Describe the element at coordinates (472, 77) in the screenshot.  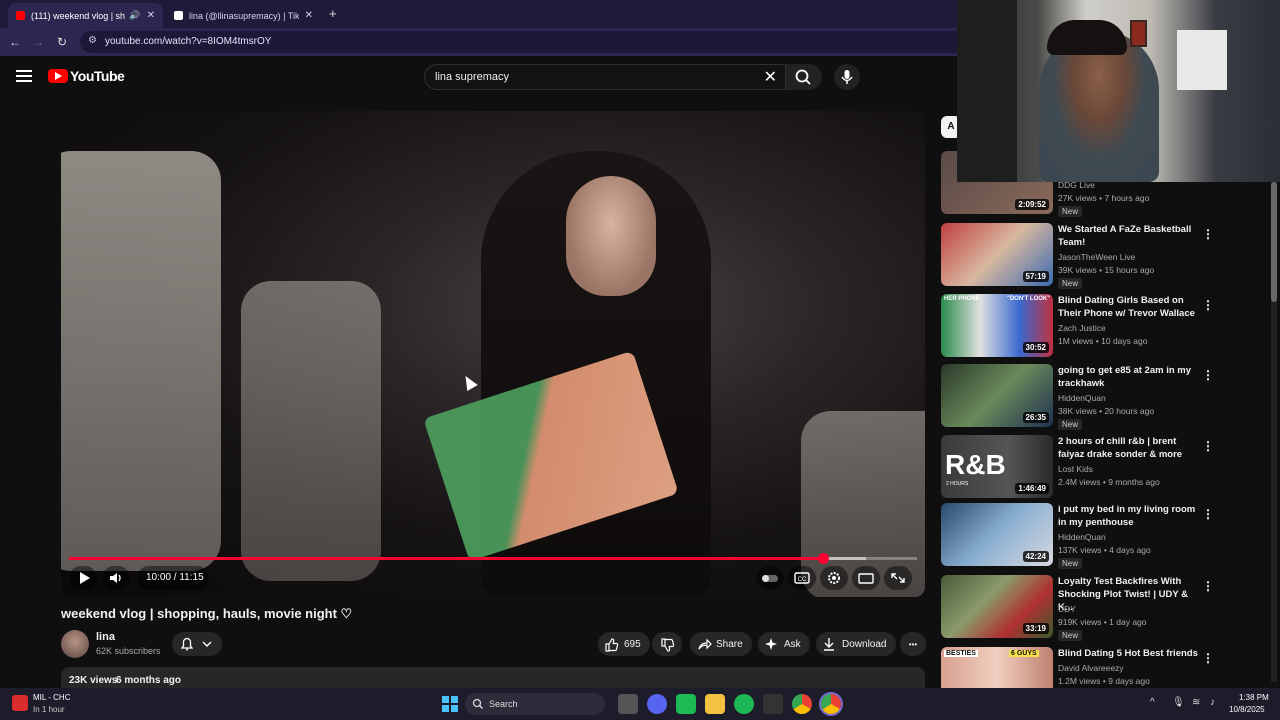
I see `search-query: lina supremacy` at that location.